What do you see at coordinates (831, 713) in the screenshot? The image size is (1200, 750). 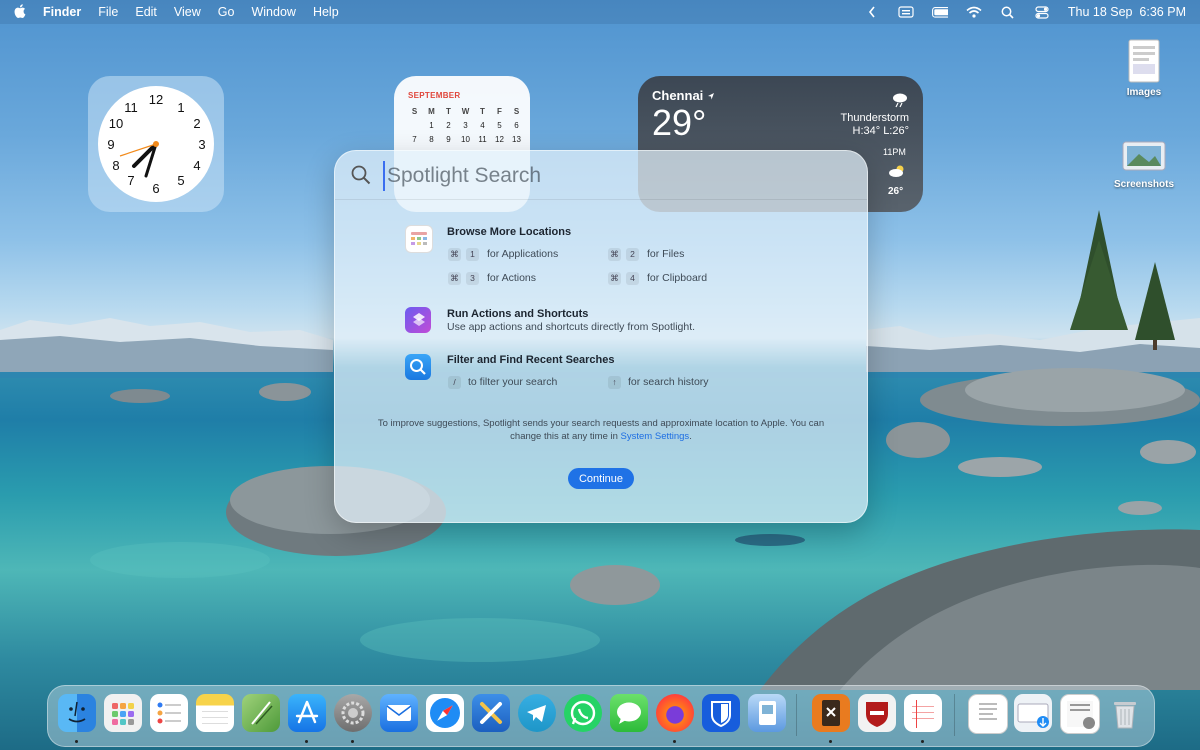 I see `keka-icon` at bounding box center [831, 713].